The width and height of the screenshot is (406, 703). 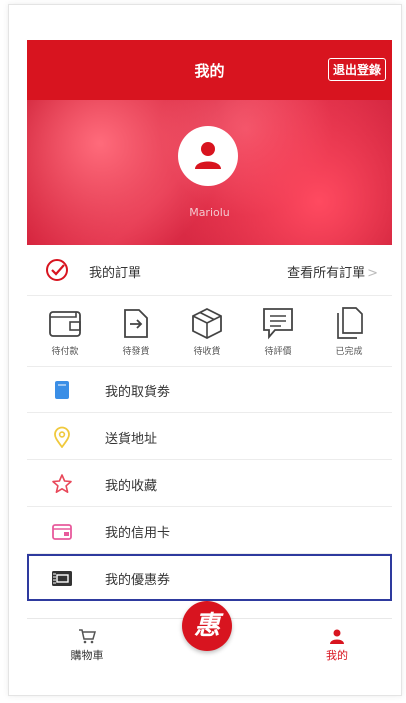 I want to click on check-circle-icon, so click(x=57, y=270).